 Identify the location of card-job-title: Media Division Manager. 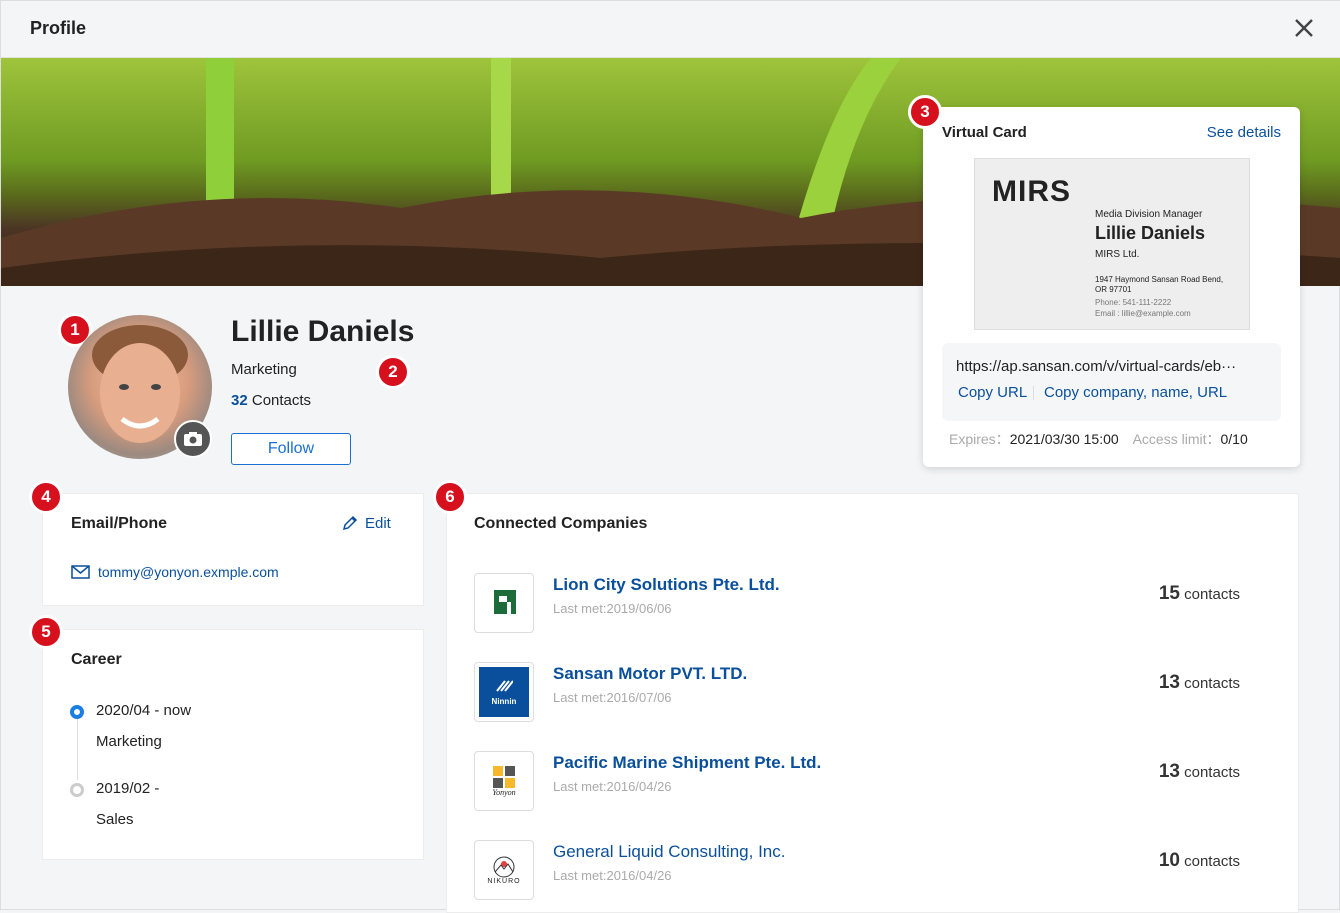
(1149, 214).